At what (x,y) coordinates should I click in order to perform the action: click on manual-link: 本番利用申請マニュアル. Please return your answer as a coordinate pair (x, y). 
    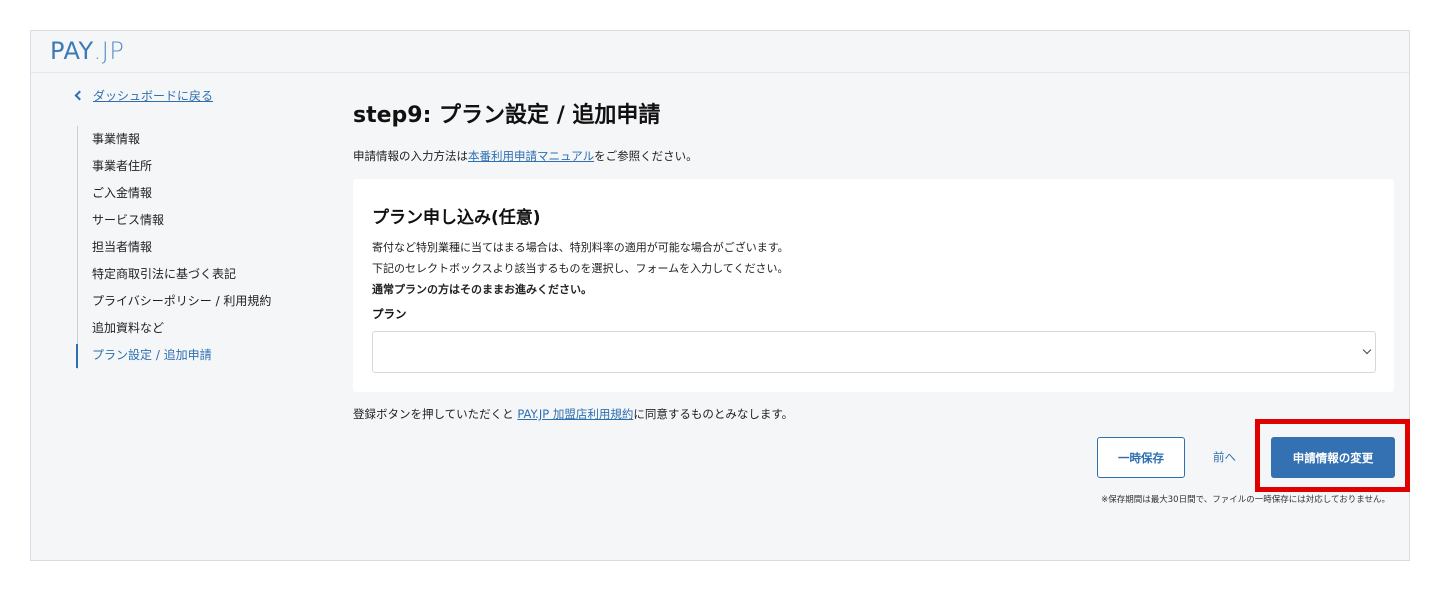
    Looking at the image, I should click on (531, 156).